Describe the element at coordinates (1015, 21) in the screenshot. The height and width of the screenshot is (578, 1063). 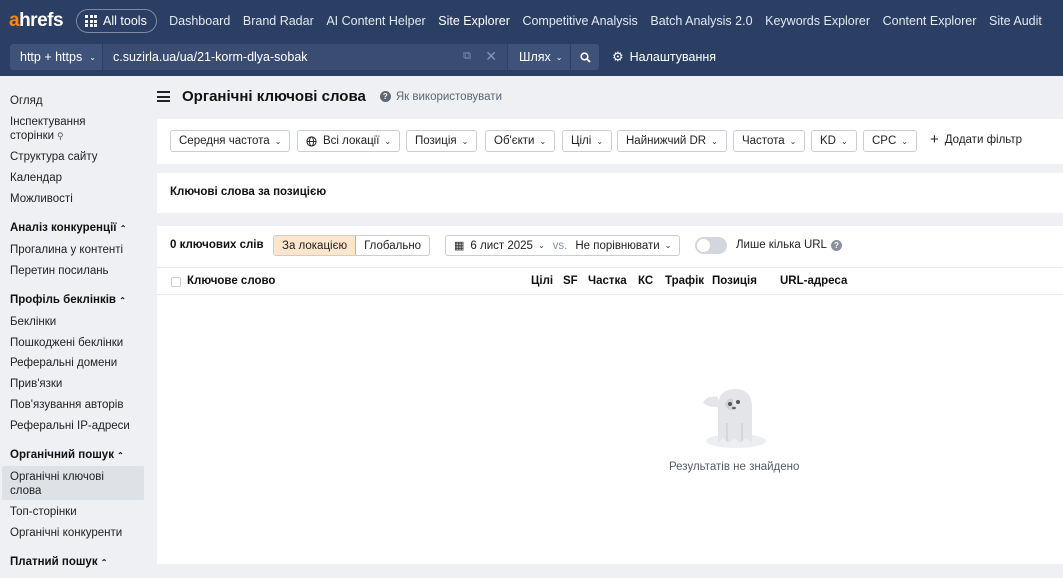
I see `nav-site-audit: Site Audit` at that location.